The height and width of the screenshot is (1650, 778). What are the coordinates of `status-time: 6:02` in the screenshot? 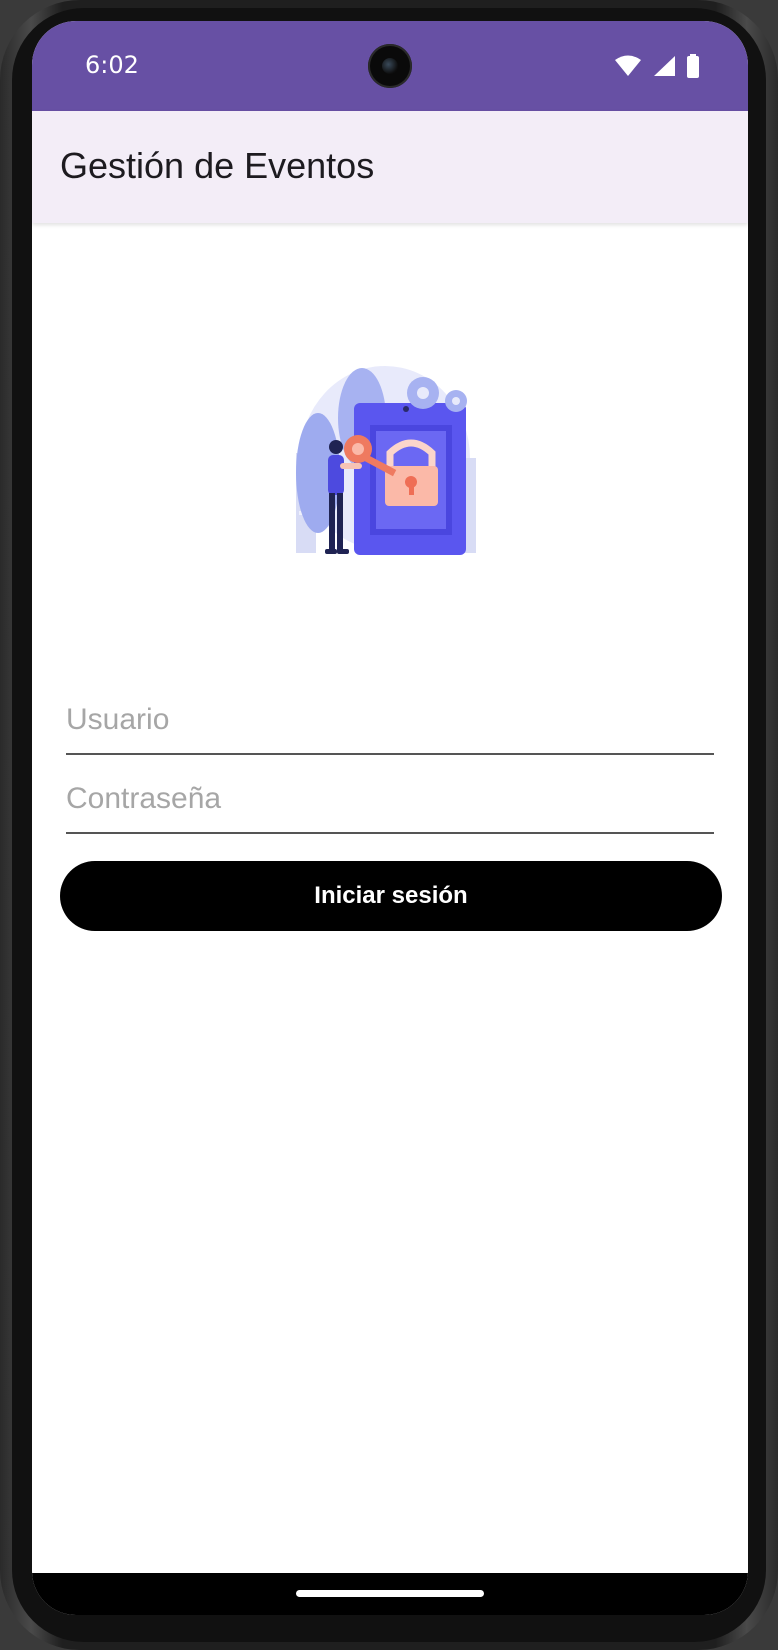 It's located at (112, 65).